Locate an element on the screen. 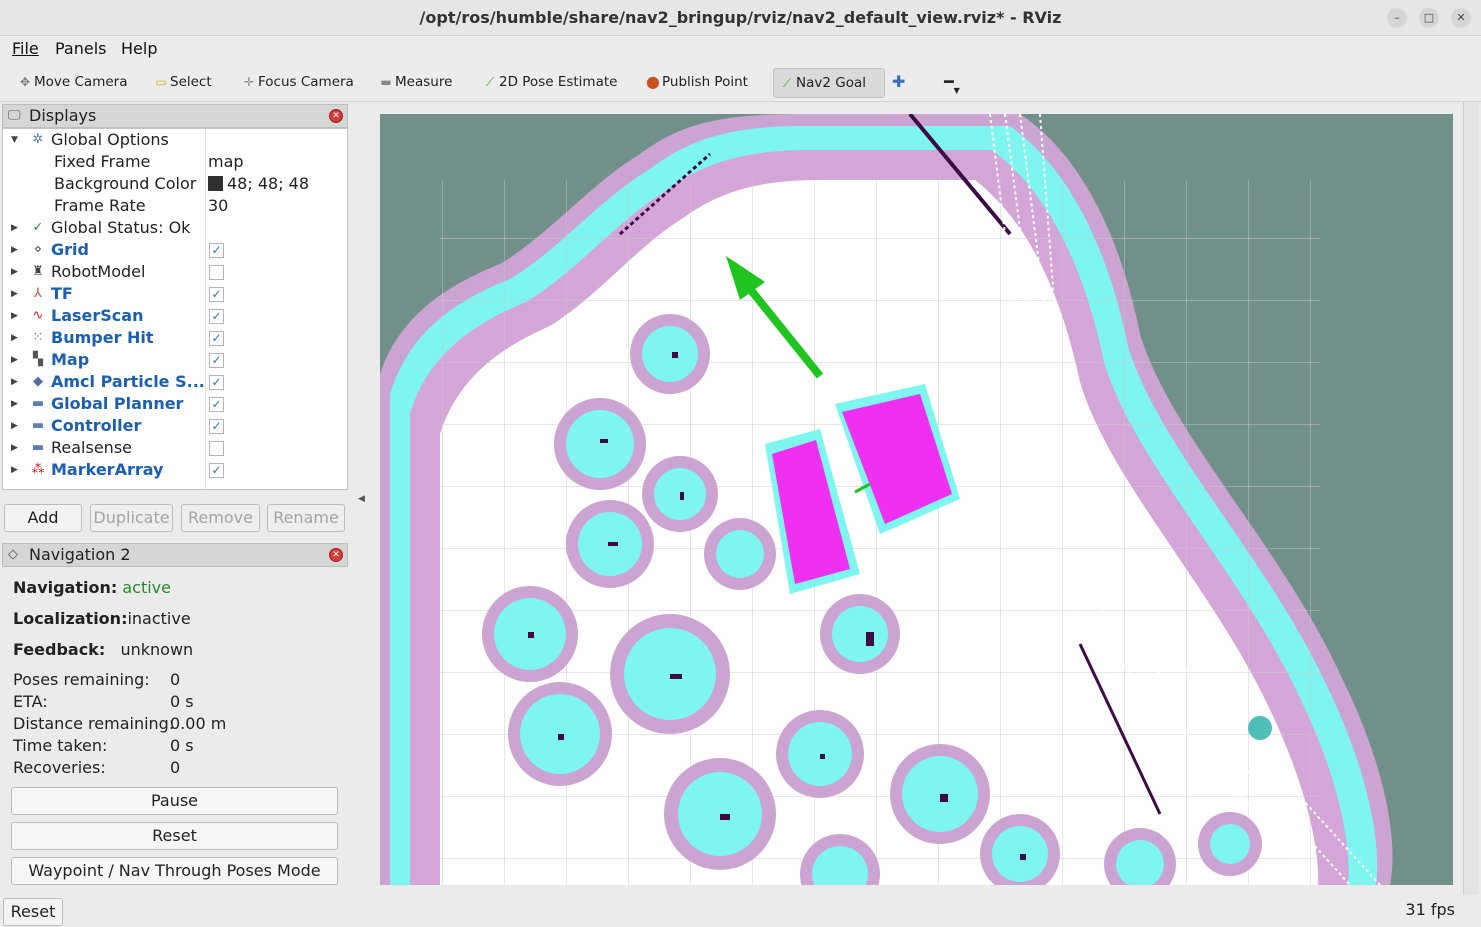 This screenshot has height=927, width=1481. controller-checkbox: ✓ is located at coordinates (216, 426).